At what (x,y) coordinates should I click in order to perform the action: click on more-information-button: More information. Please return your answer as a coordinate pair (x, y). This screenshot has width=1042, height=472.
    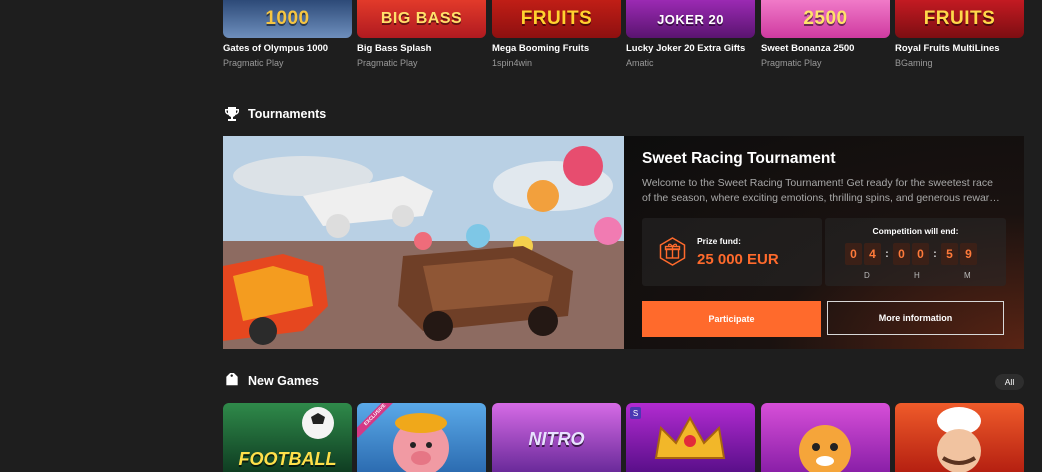
    Looking at the image, I should click on (915, 318).